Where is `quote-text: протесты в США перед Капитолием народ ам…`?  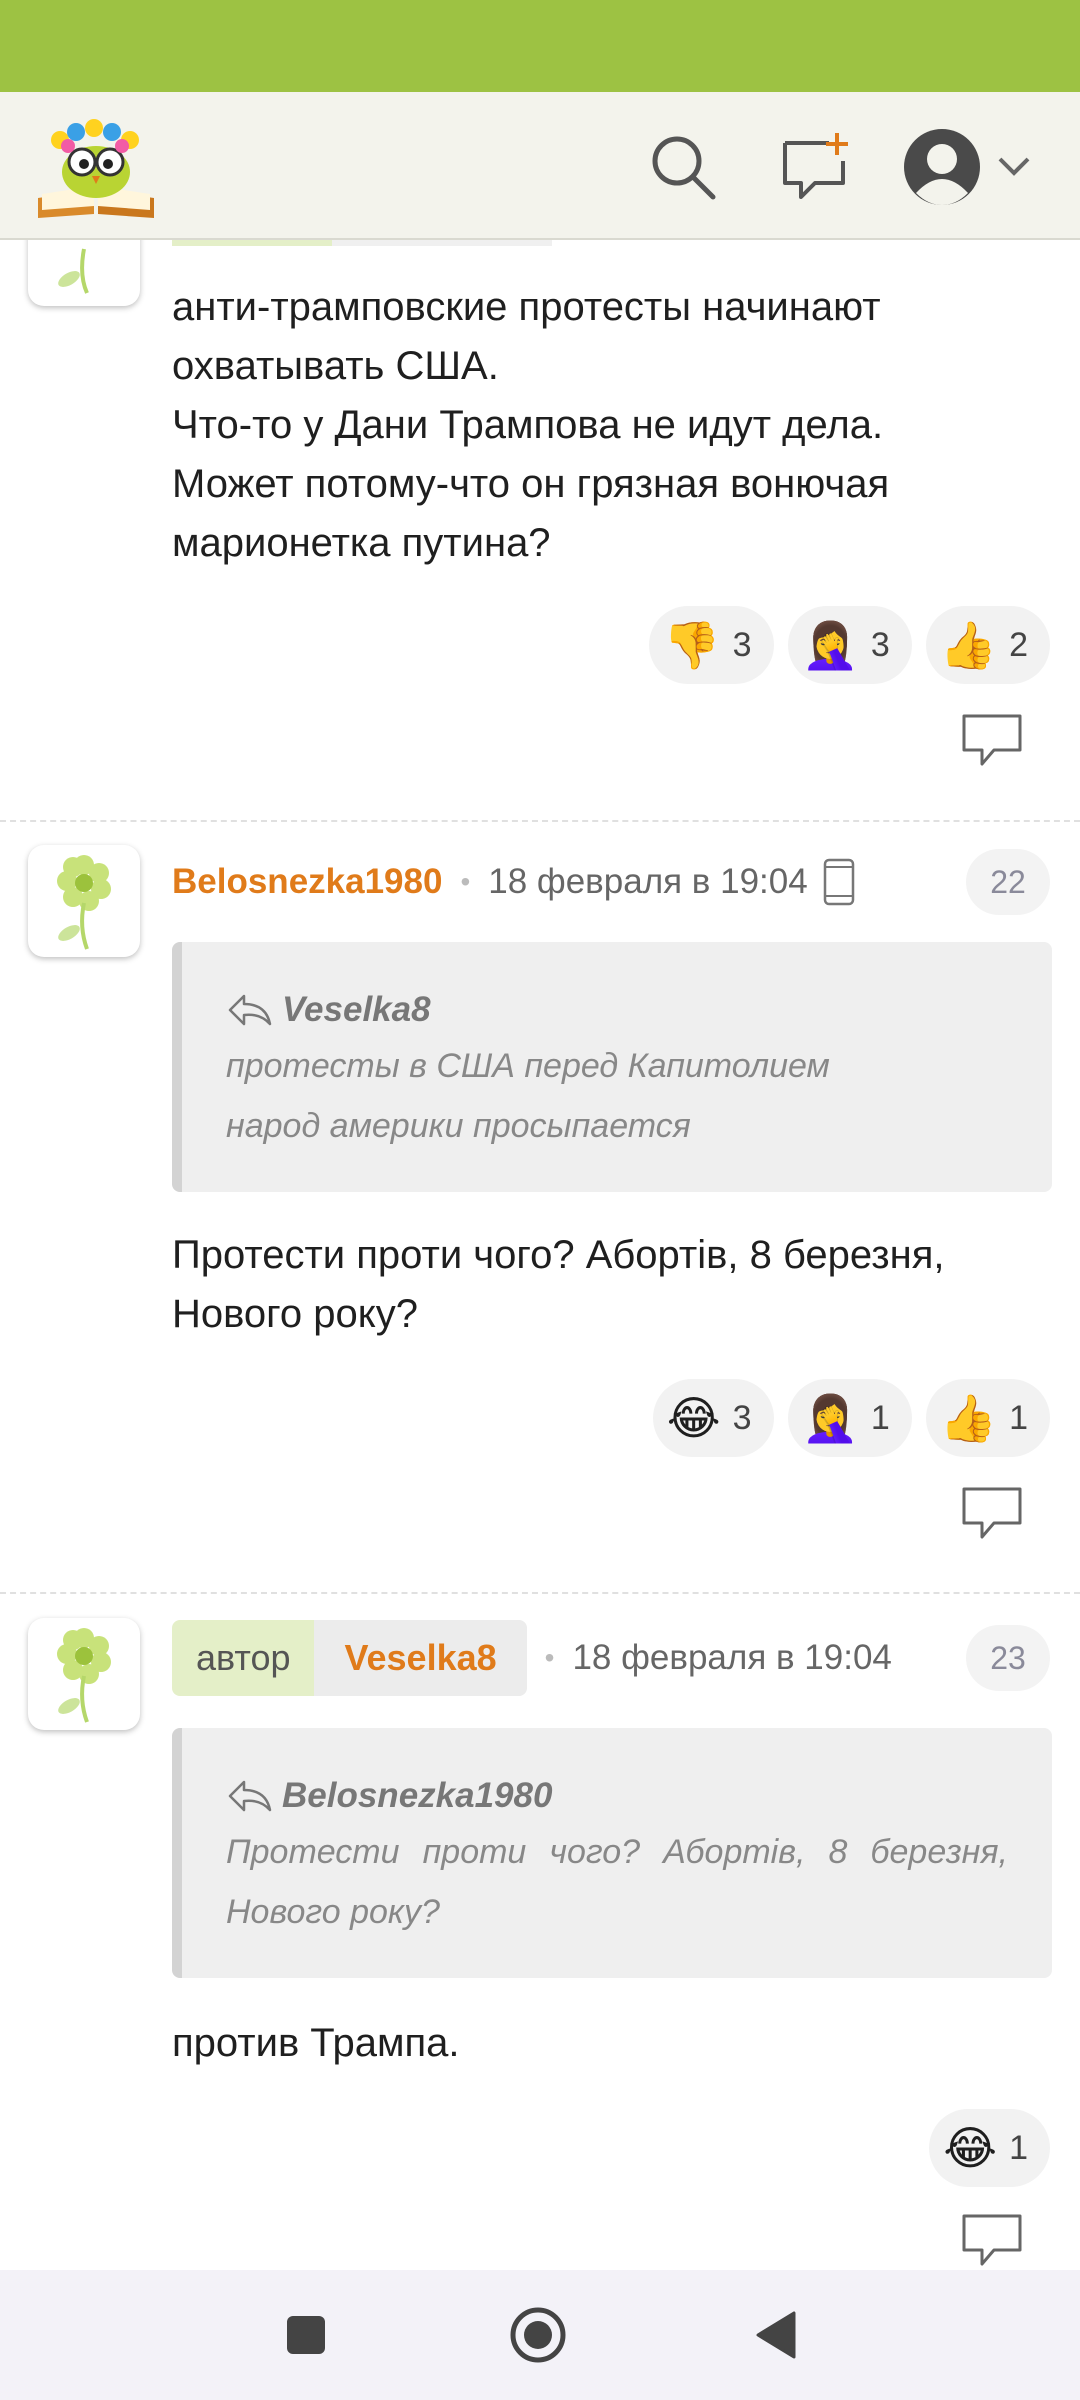
quote-text: протесты в США перед Капитолием народ ам… is located at coordinates (528, 1096).